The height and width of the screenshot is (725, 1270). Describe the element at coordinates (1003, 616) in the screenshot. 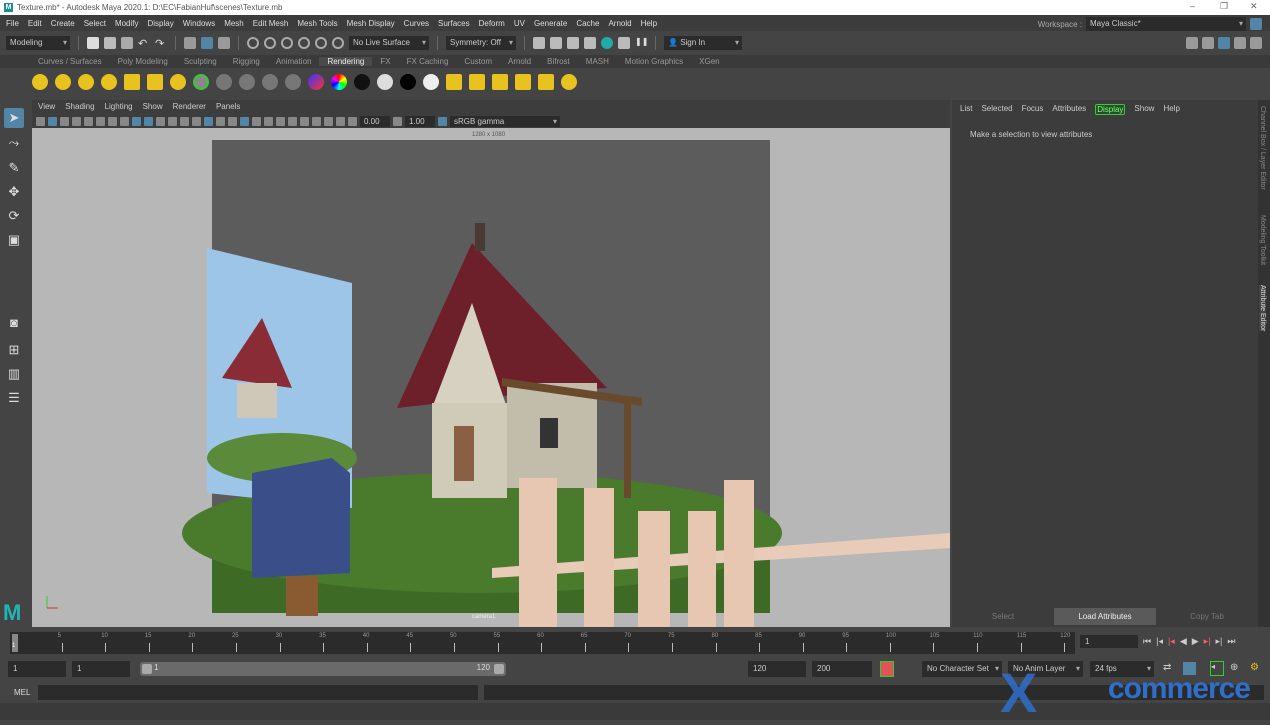

I see `select-button: Select` at that location.